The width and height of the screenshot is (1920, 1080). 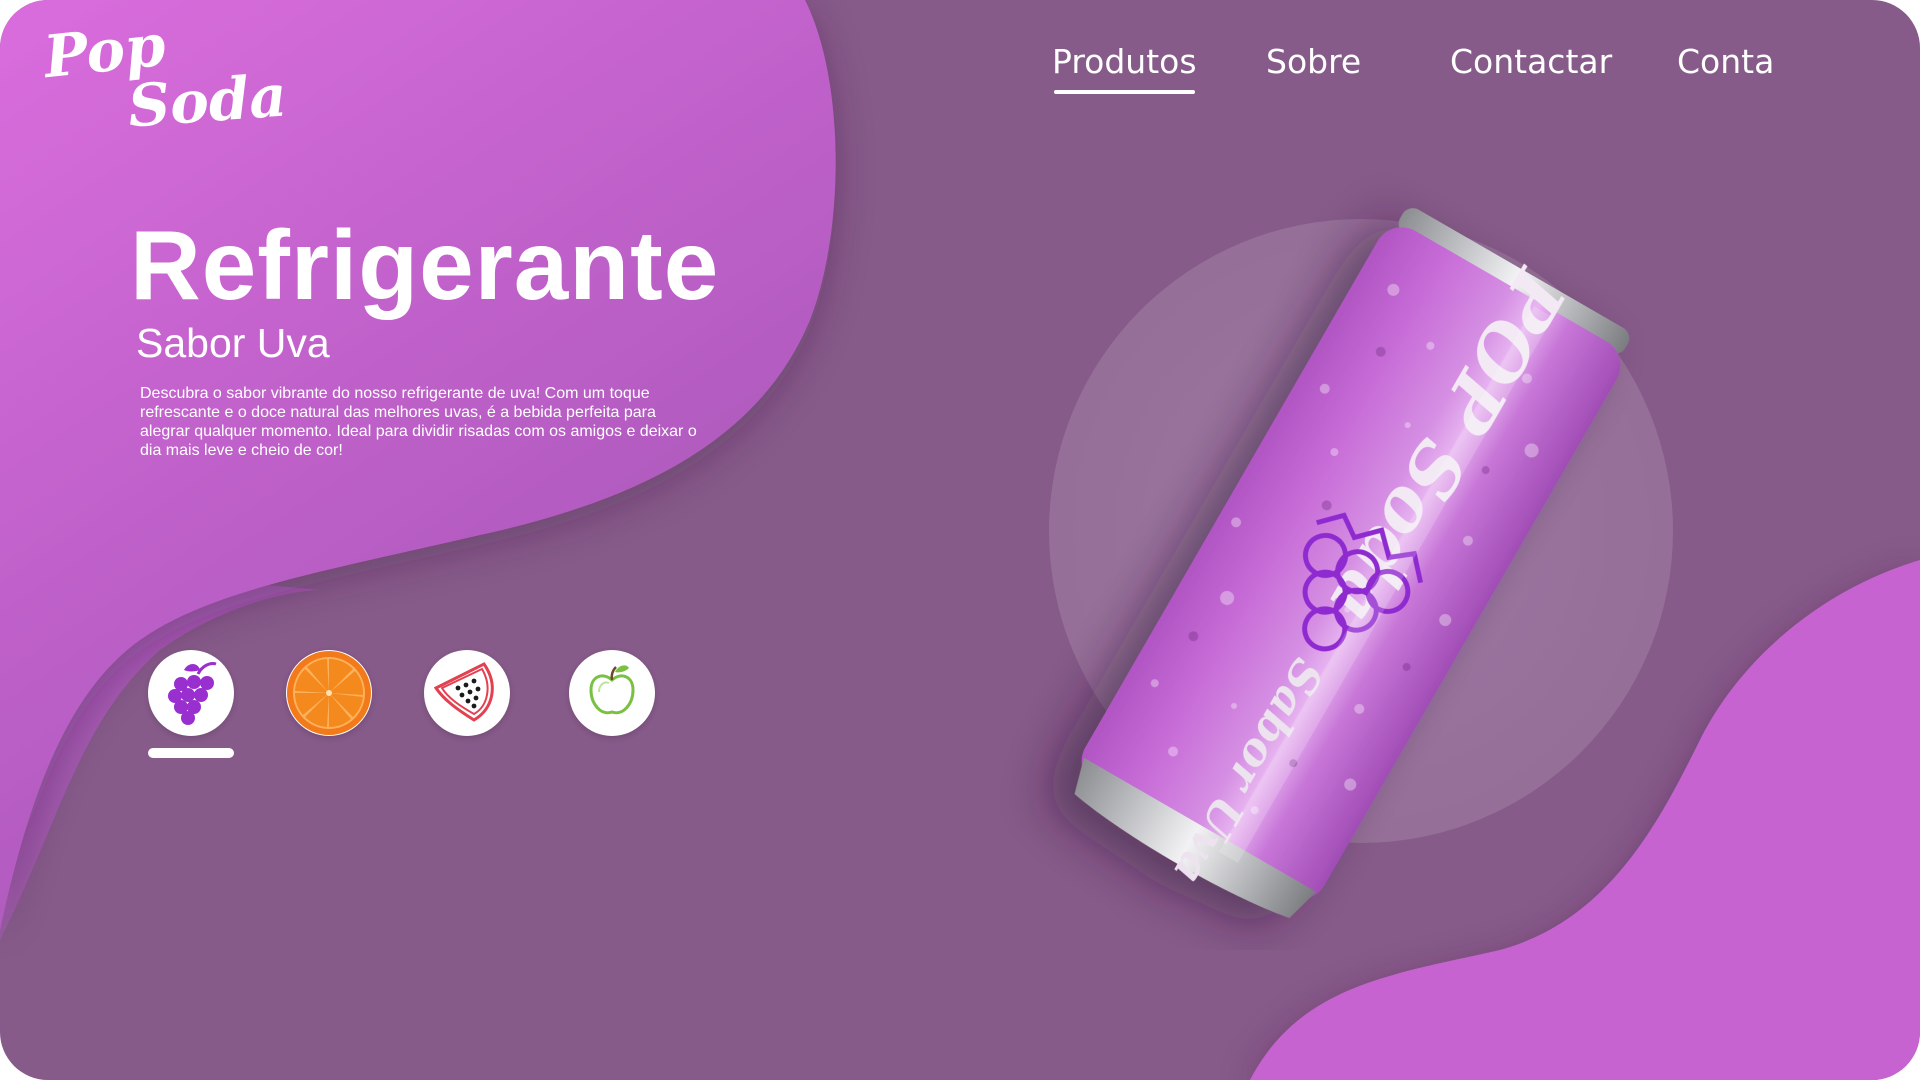 I want to click on hero-title: Refrigerante, so click(x=425, y=265).